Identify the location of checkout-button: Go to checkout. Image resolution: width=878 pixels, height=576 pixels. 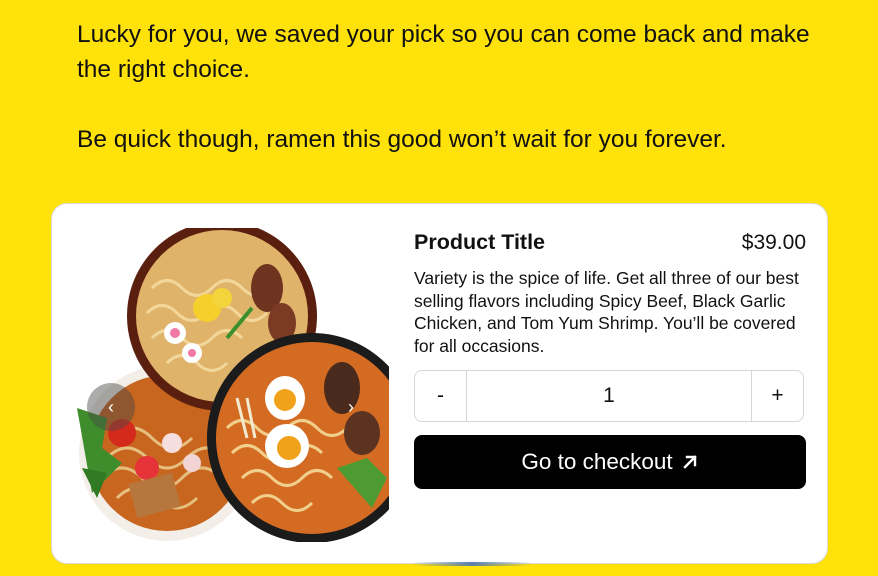
(610, 462).